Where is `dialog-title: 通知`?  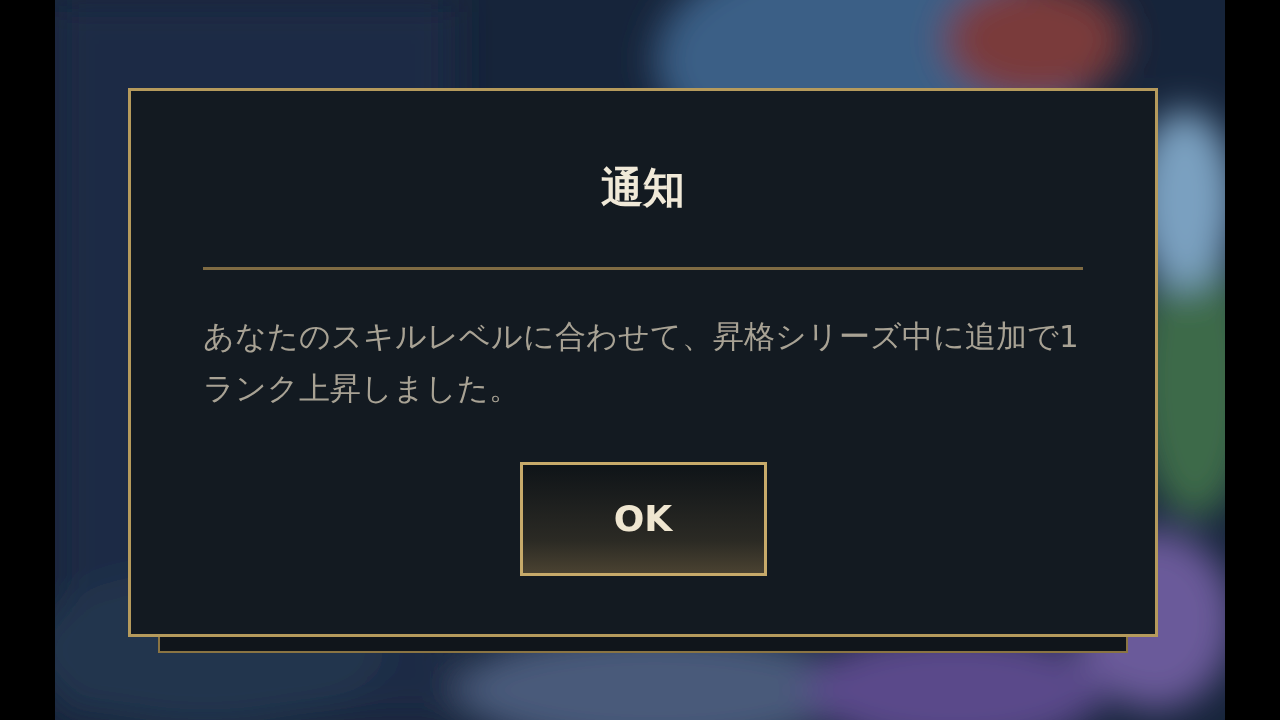 dialog-title: 通知 is located at coordinates (643, 188).